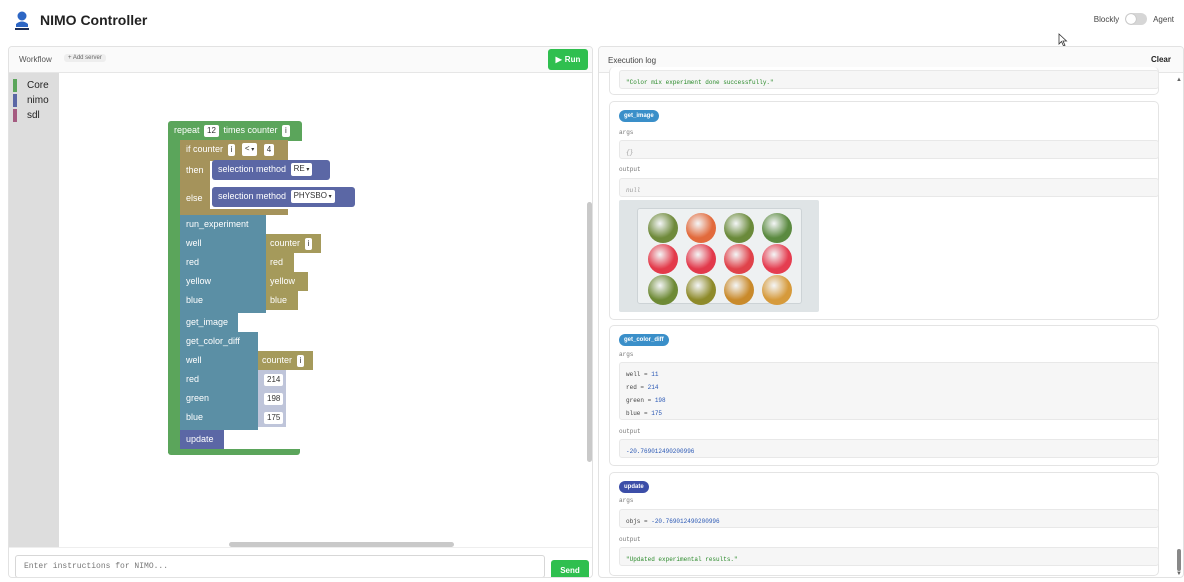 The image size is (1184, 582). Describe the element at coordinates (195, 170) in the screenshot. I see `then-label: then` at that location.